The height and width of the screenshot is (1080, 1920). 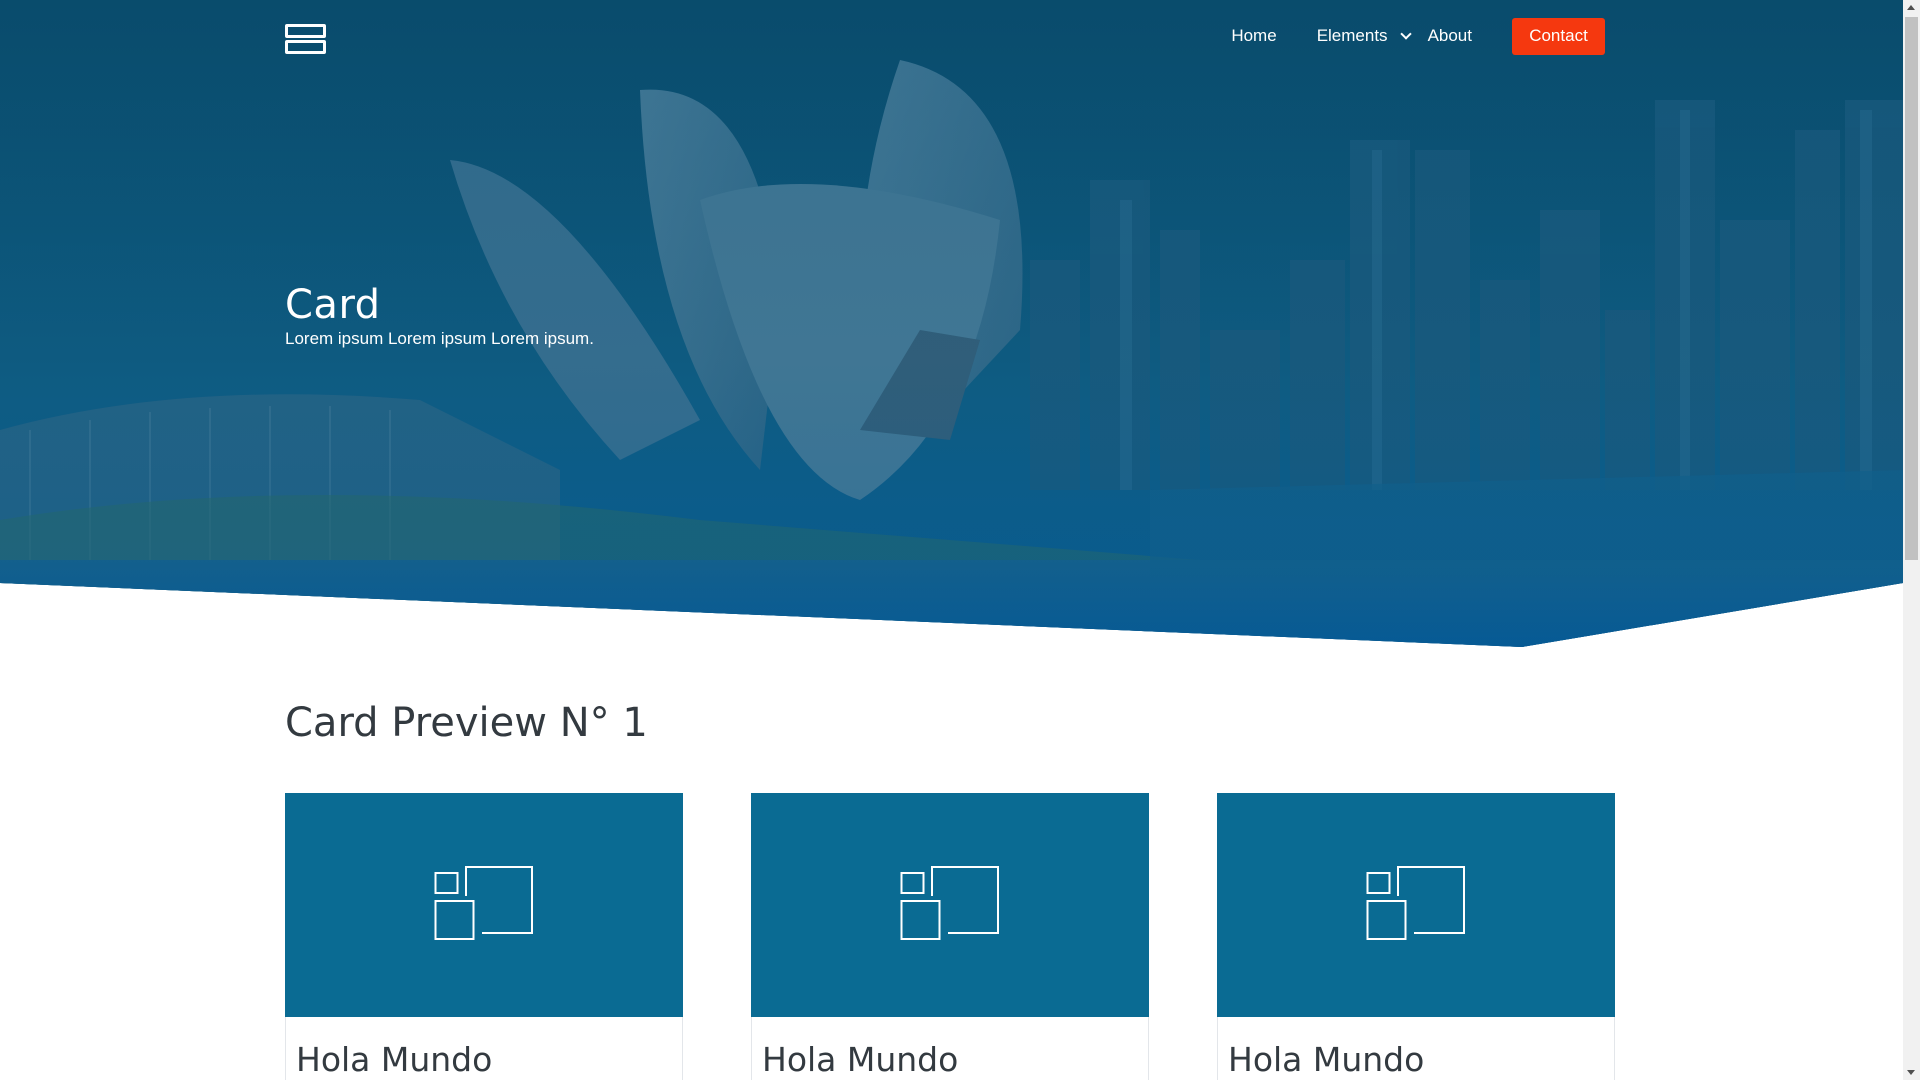 I want to click on nav-about-link: About, so click(x=1450, y=36).